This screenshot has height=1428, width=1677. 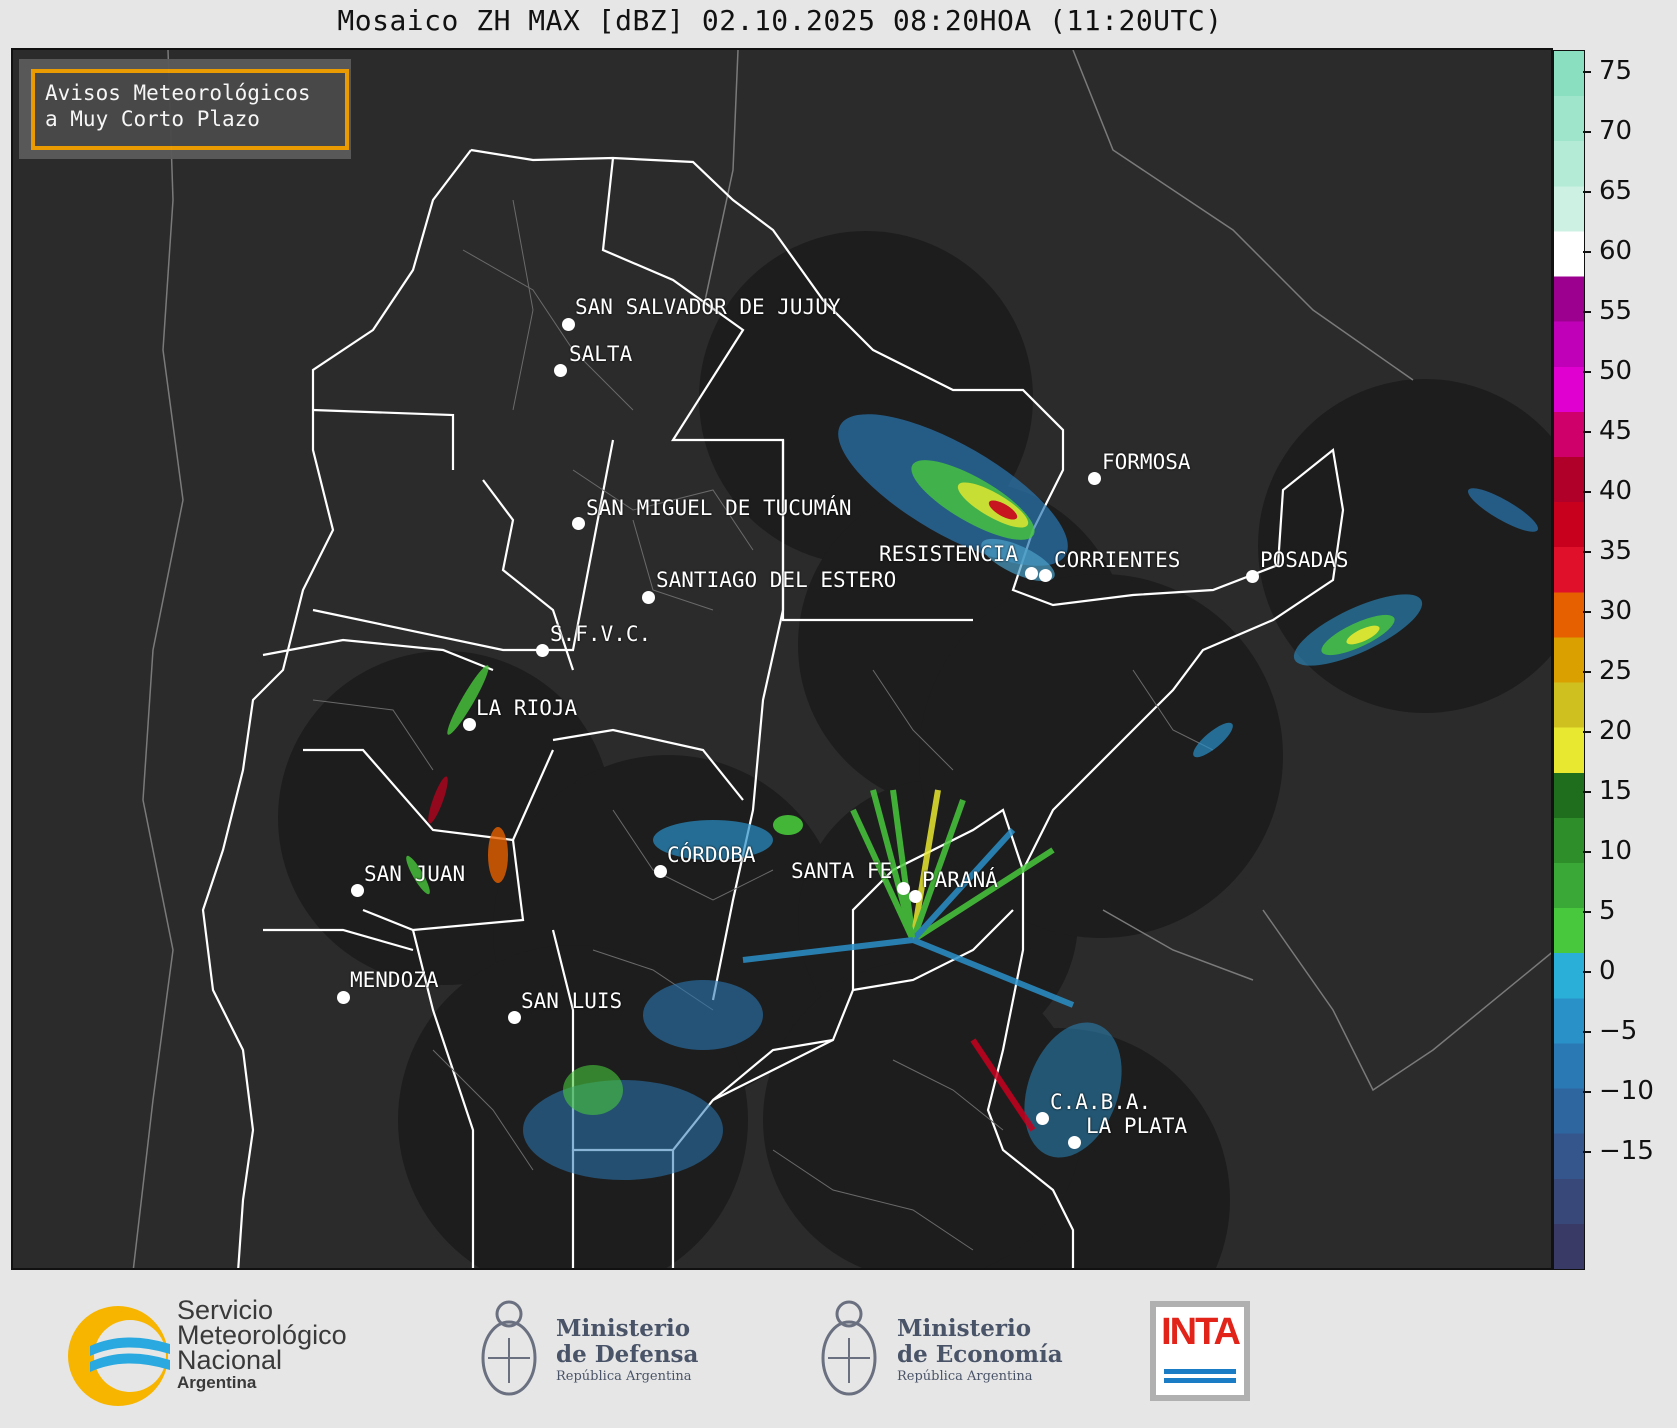 I want to click on colorbar-tick: 10, so click(x=1607, y=851).